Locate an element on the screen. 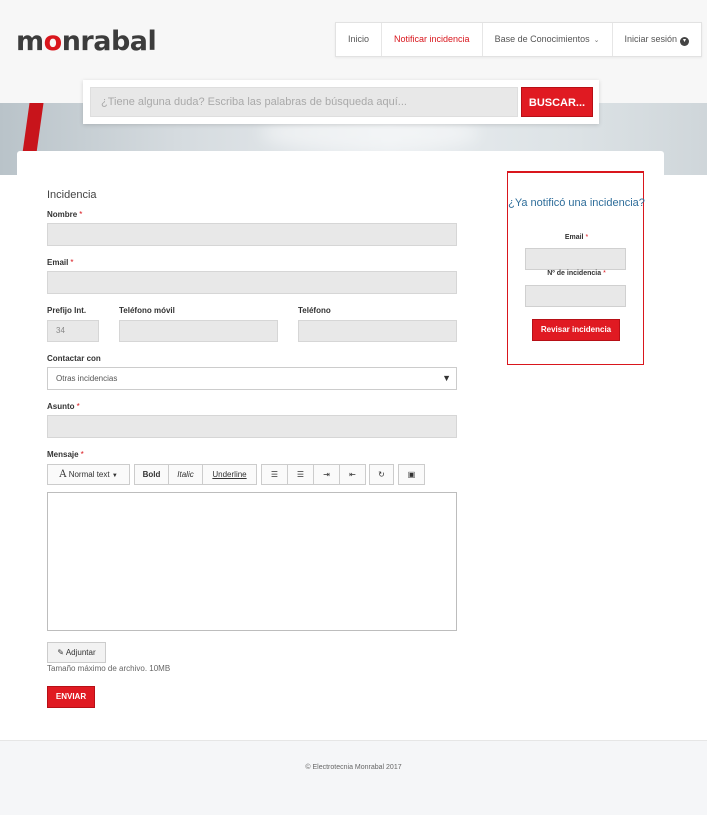 The image size is (707, 815). indent-icon: ⇥ is located at coordinates (327, 474).